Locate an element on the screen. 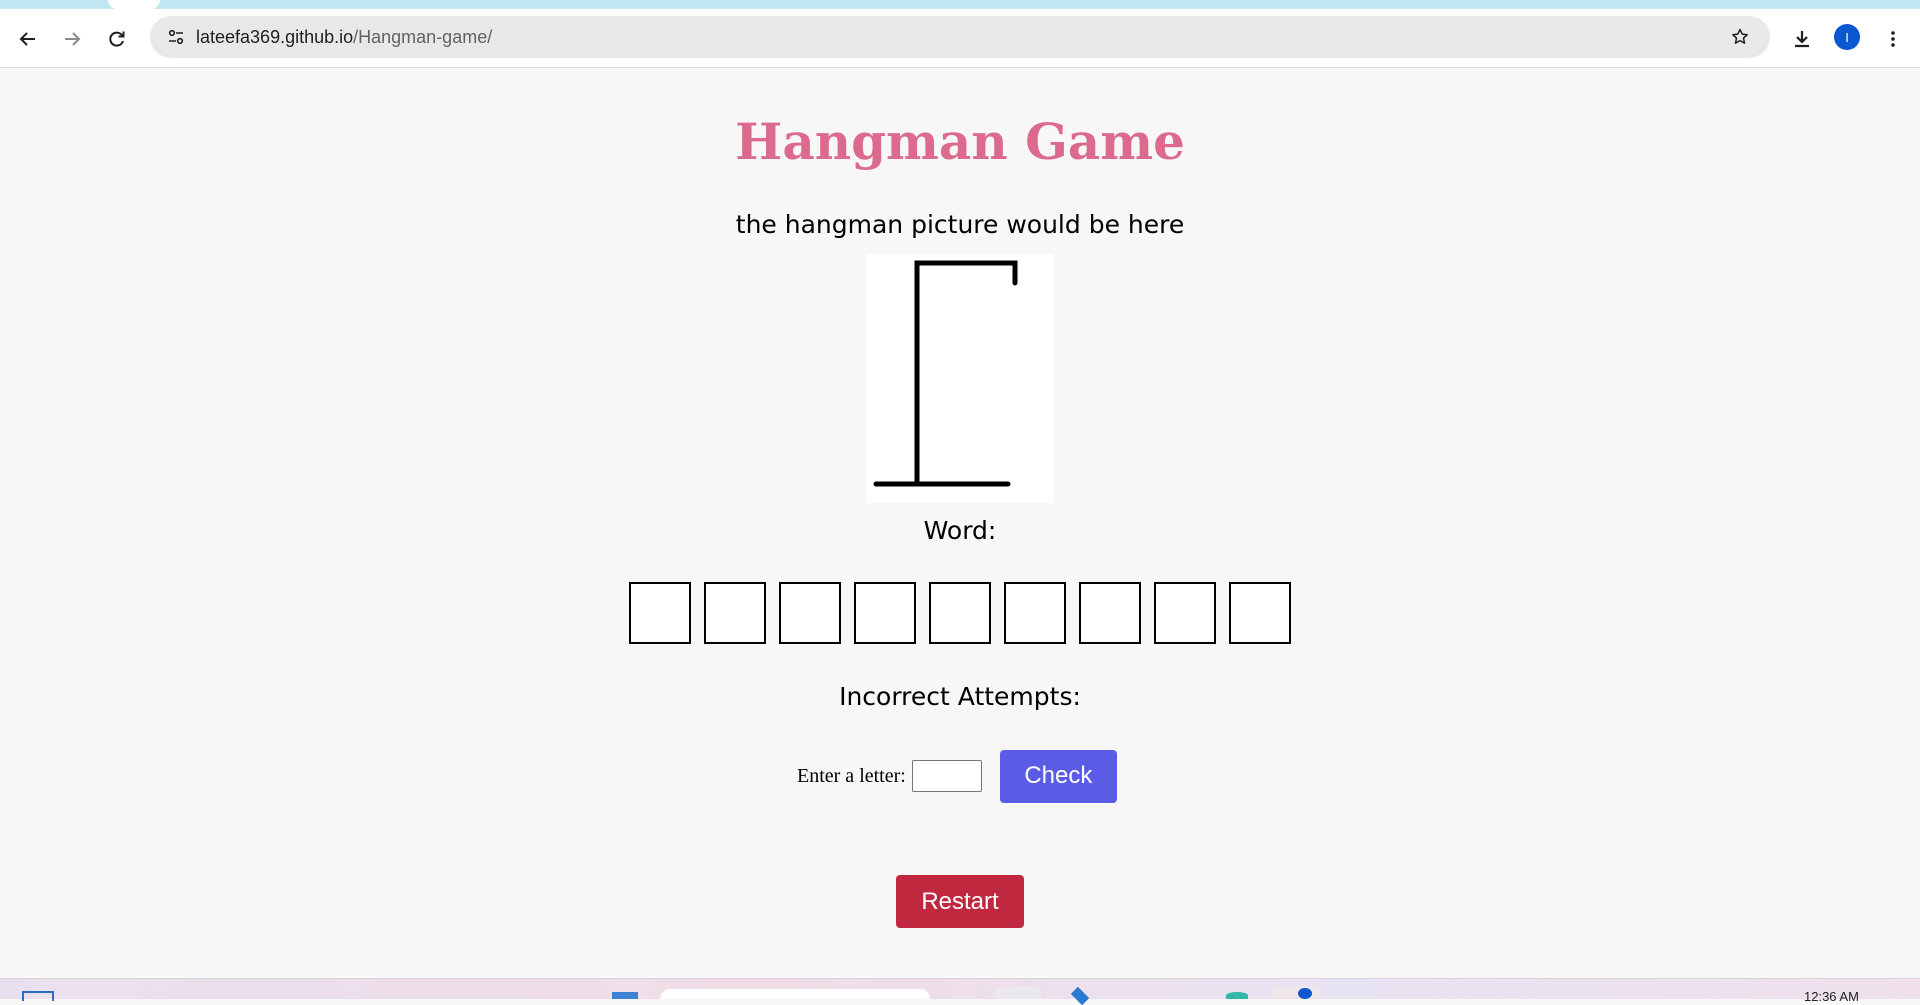  url-domain: lateefa369.github.io is located at coordinates (275, 37).